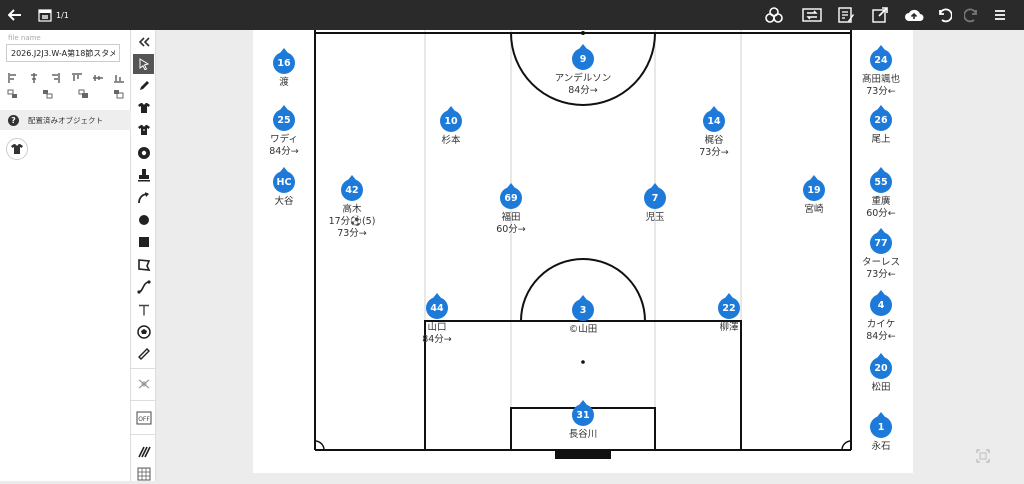 This screenshot has height=484, width=1024. I want to click on file-name-label: file name, so click(24, 38).